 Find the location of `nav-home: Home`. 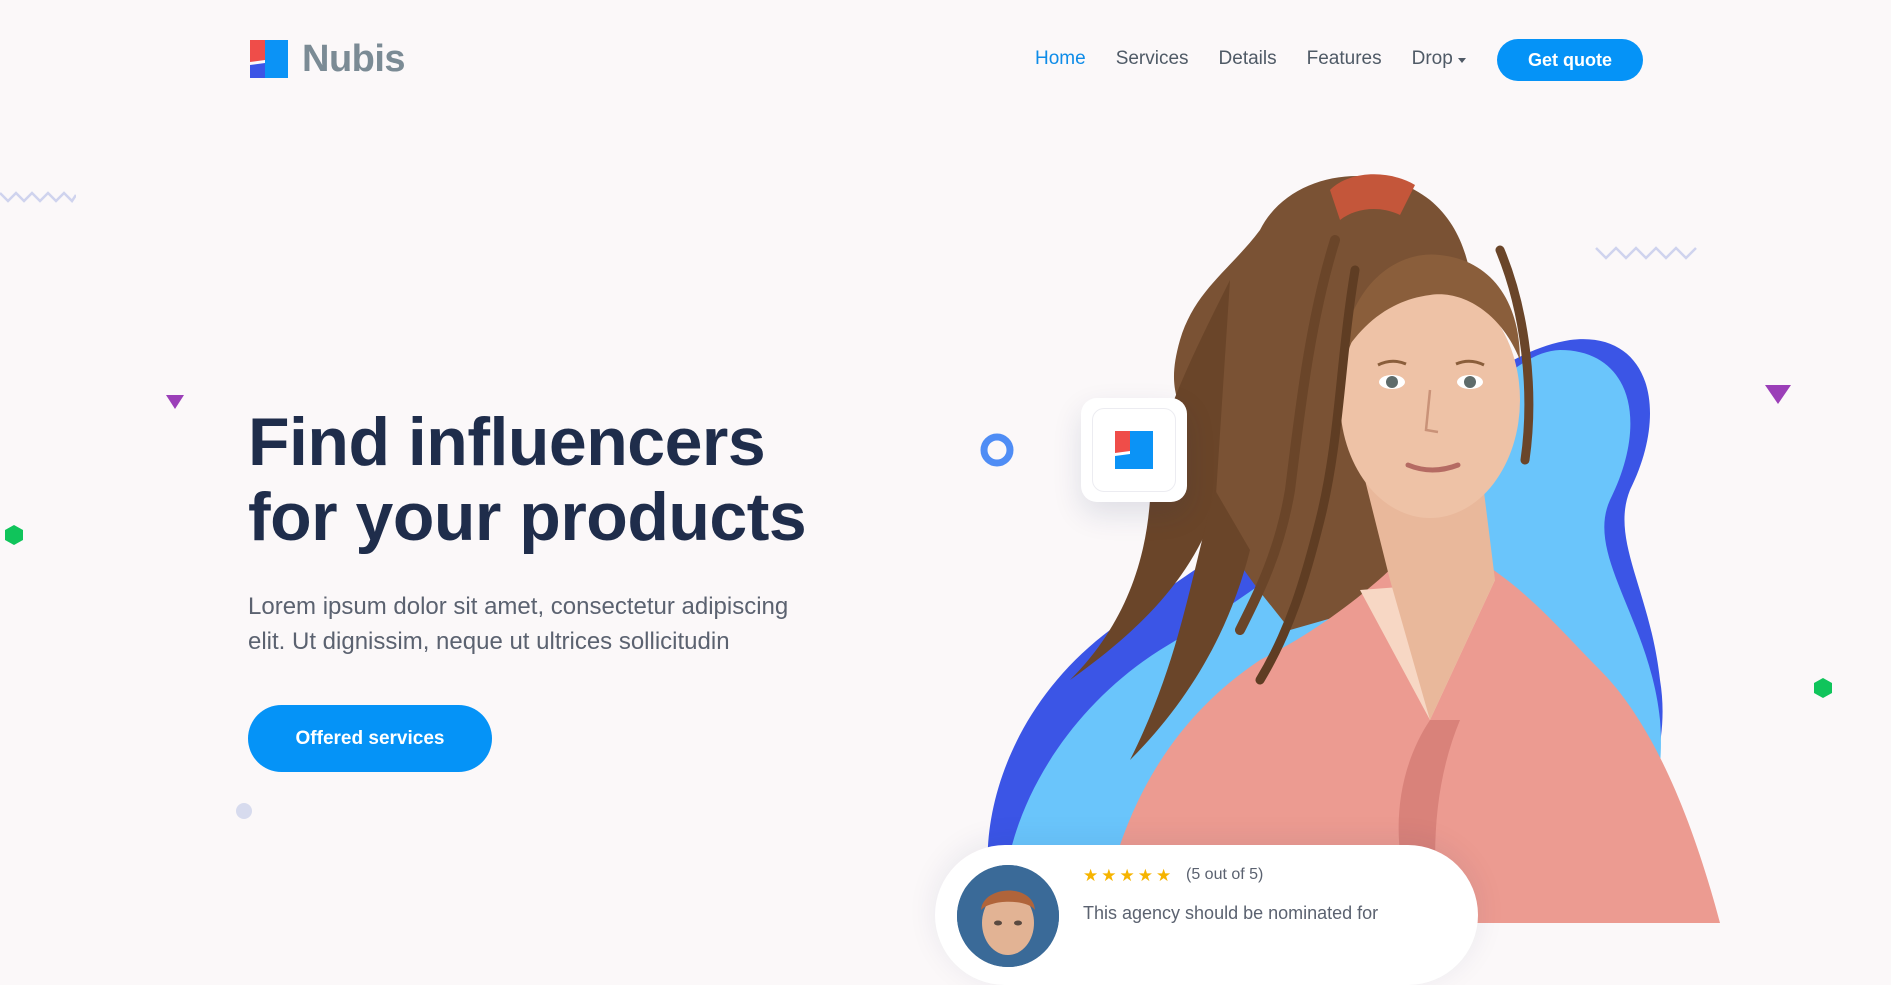

nav-home: Home is located at coordinates (1060, 59).